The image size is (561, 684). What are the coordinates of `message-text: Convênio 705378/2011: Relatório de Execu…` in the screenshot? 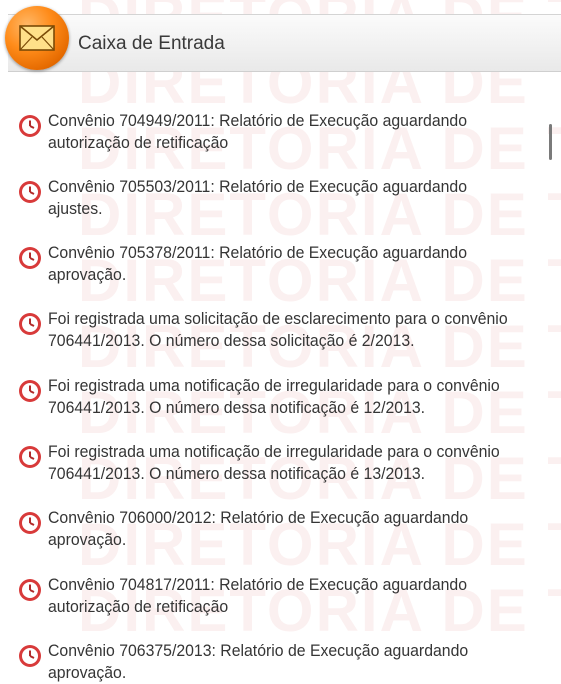 It's located at (257, 263).